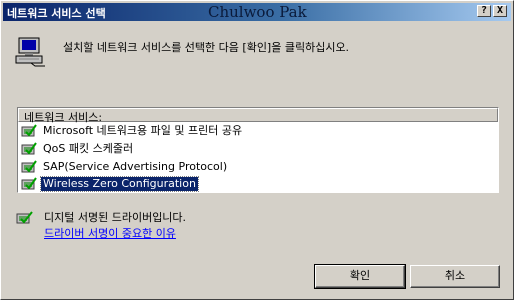 Image resolution: width=514 pixels, height=300 pixels. What do you see at coordinates (206, 47) in the screenshot?
I see `instruction-text: 설치할 네트워크 서비스를 선택한 다음 [확인]을 클릭하십시오.` at bounding box center [206, 47].